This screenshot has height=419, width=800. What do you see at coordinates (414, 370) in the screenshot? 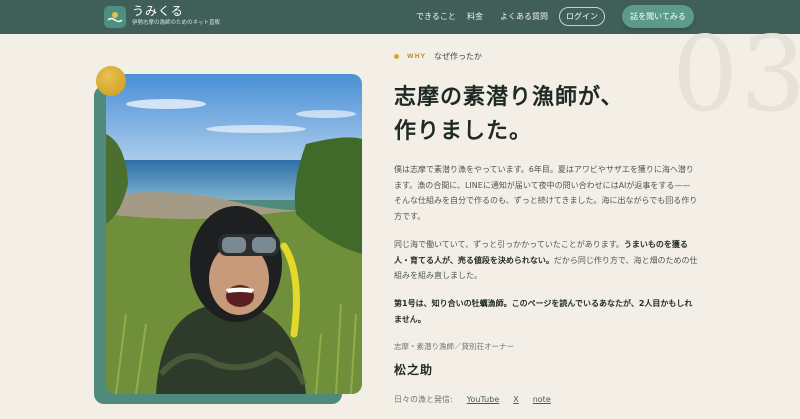
I see `author-signature: 松之助` at bounding box center [414, 370].